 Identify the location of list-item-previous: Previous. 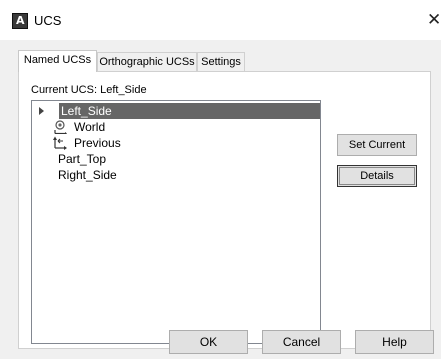
(176, 143).